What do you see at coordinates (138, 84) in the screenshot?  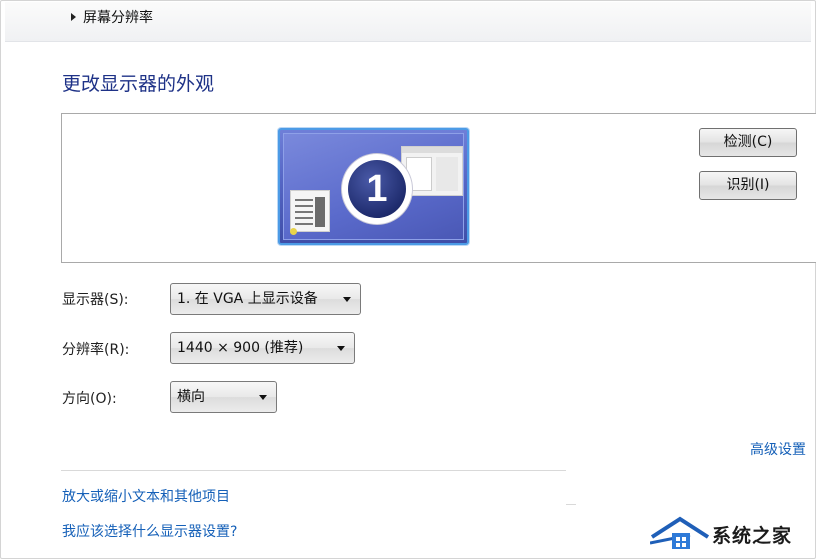 I see `page-title: 更改显示器的外观` at bounding box center [138, 84].